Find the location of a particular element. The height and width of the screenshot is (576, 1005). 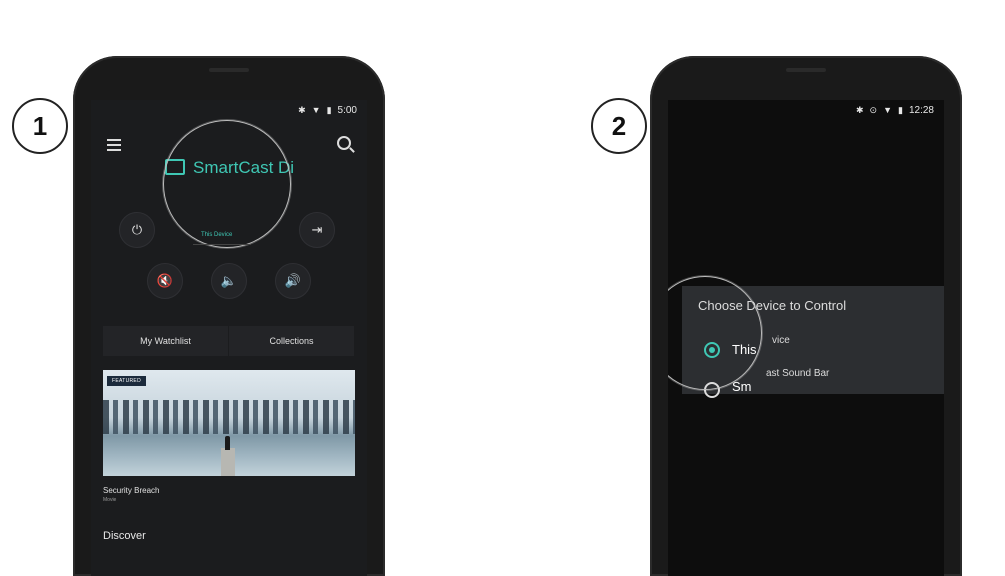

status-bar: ✱ ▼ ▮ 5:00 is located at coordinates (229, 110).